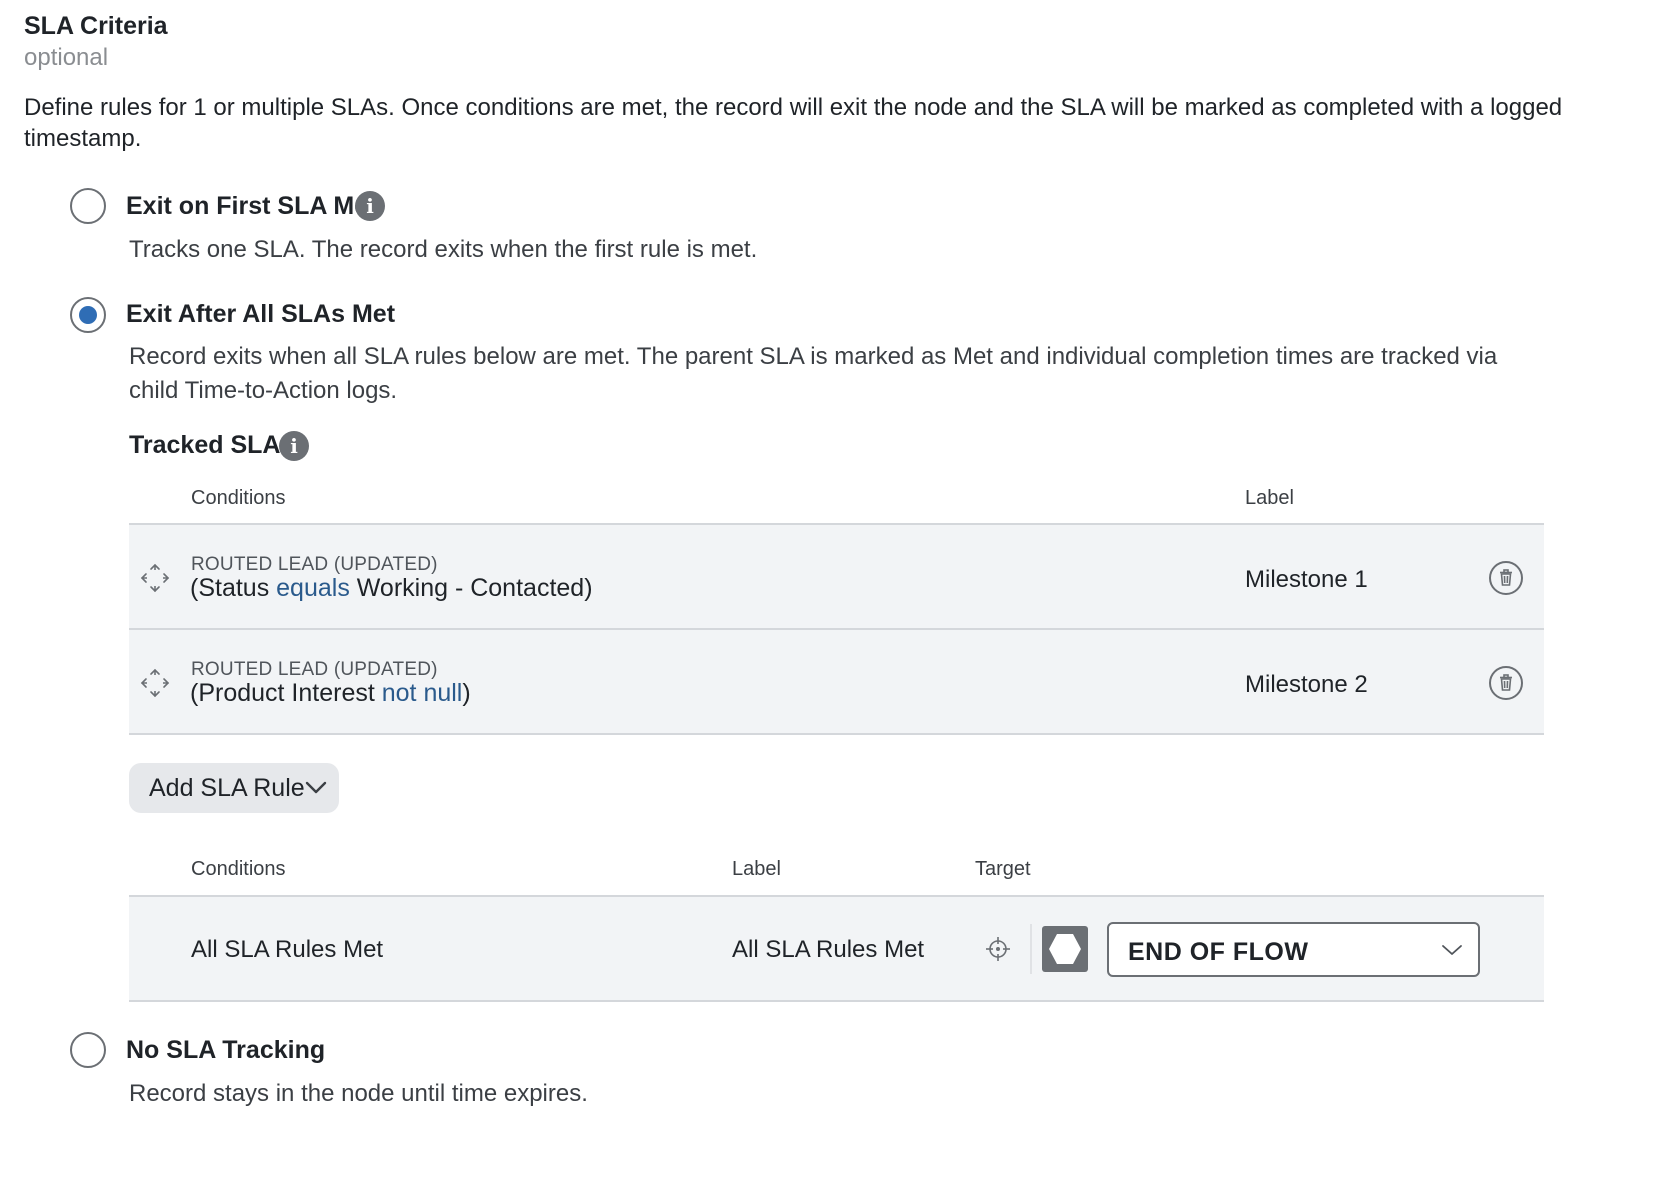 The image size is (1680, 1202). I want to click on target-select-value: END OF FLOW, so click(1218, 952).